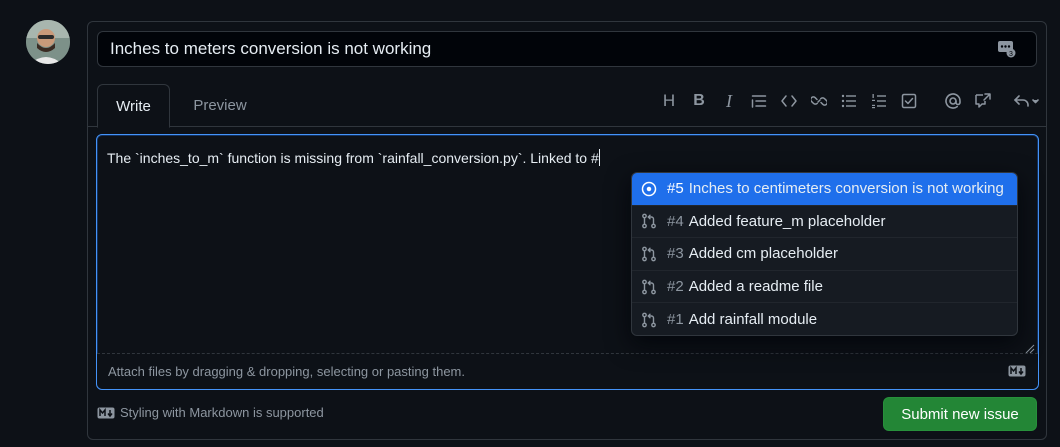 The width and height of the screenshot is (1060, 447). Describe the element at coordinates (133, 106) in the screenshot. I see `tab-write: Write` at that location.